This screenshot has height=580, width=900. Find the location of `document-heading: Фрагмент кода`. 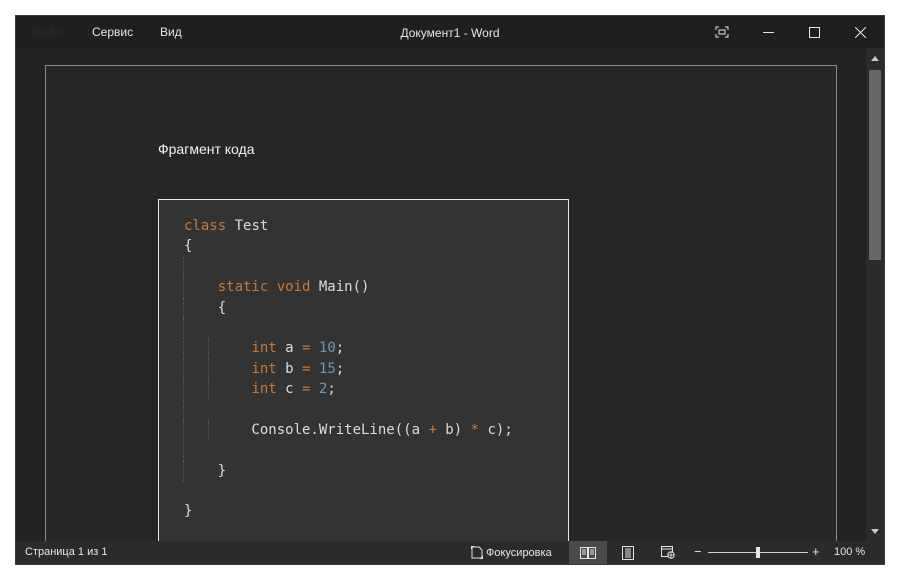

document-heading: Фрагмент кода is located at coordinates (206, 149).